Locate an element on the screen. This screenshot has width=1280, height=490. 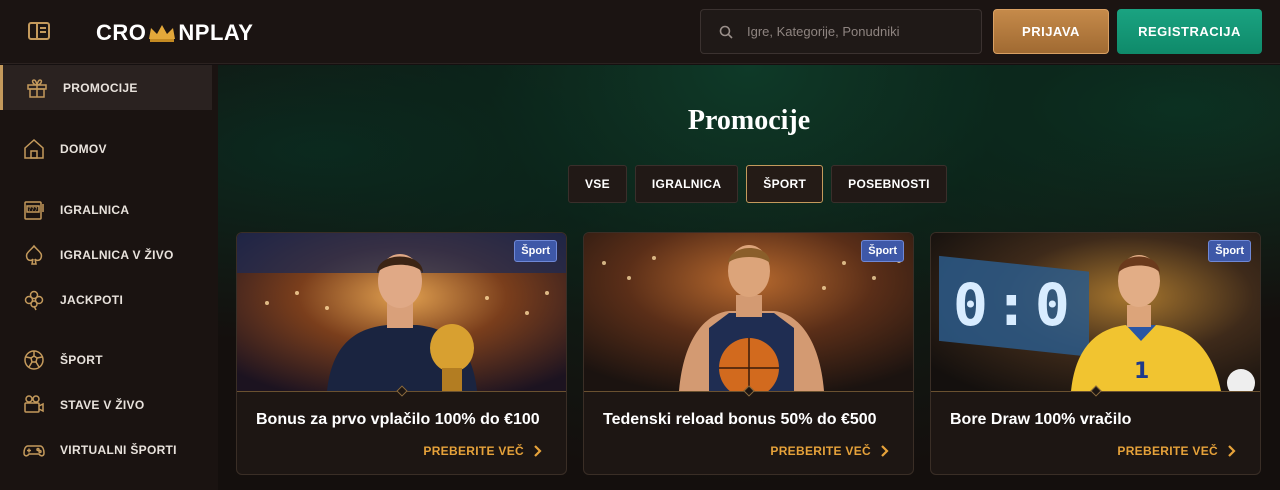
promo-category-tabs: VSE IGRALNICA ŠPORT POSEBNOSTI is located at coordinates (757, 184).